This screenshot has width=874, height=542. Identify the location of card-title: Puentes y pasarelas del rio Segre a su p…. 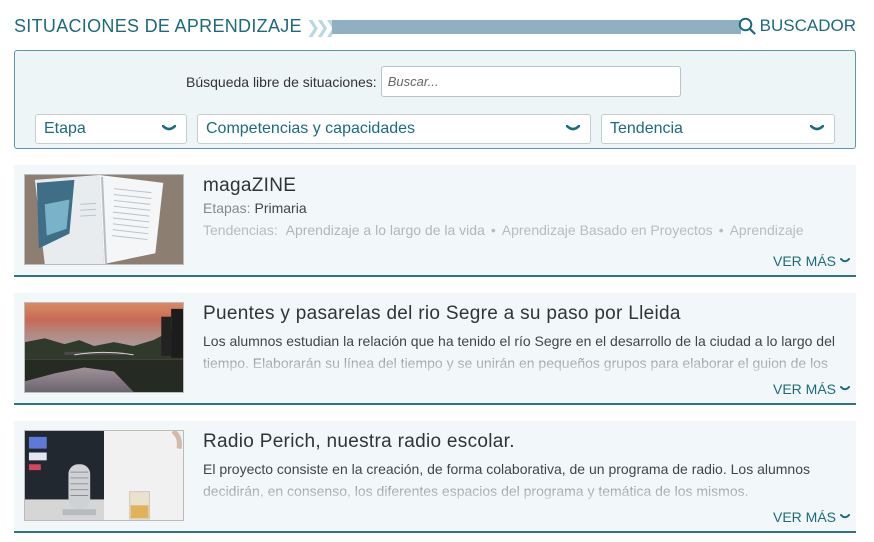
(442, 314).